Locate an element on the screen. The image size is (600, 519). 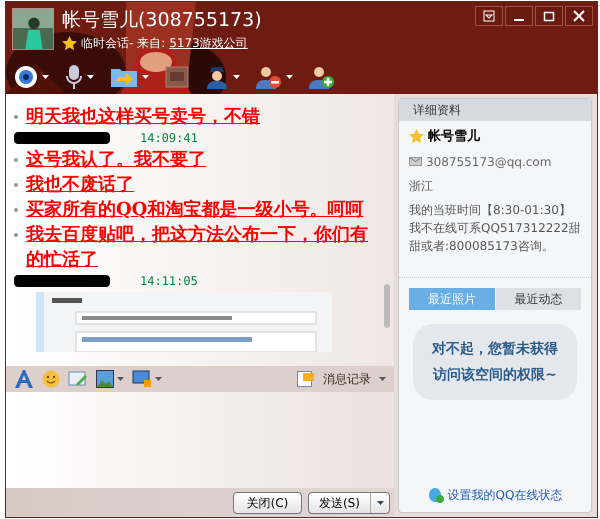
caret-icon is located at coordinates (380, 502).